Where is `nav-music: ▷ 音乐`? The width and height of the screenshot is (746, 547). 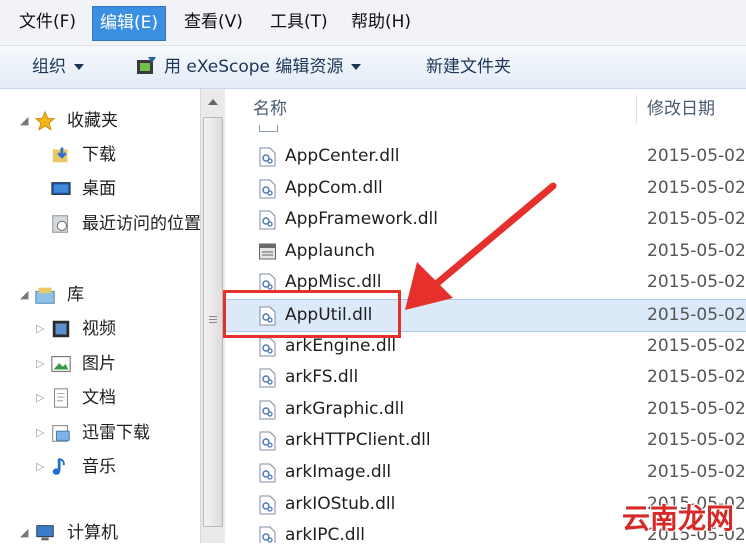
nav-music: ▷ 音乐 is located at coordinates (100, 467).